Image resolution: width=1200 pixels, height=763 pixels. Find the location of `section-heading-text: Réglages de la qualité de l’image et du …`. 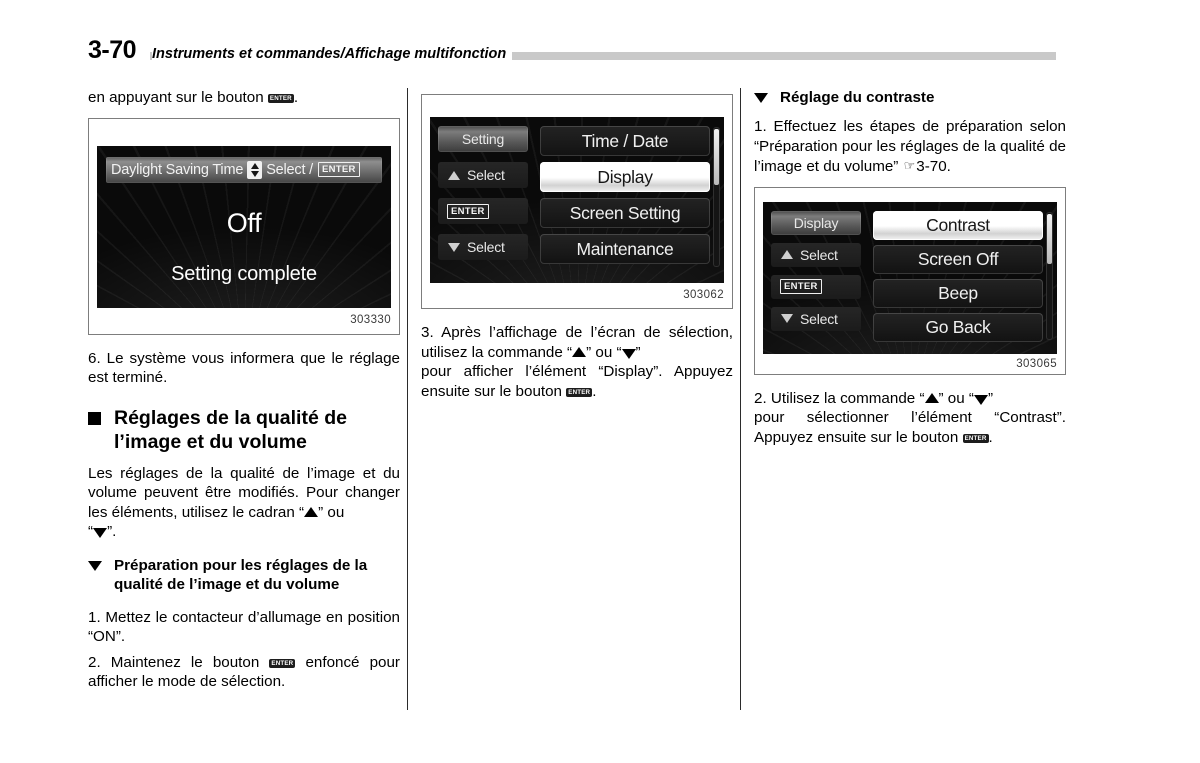

section-heading-text: Réglages de la qualité de l’image et du … is located at coordinates (230, 429).